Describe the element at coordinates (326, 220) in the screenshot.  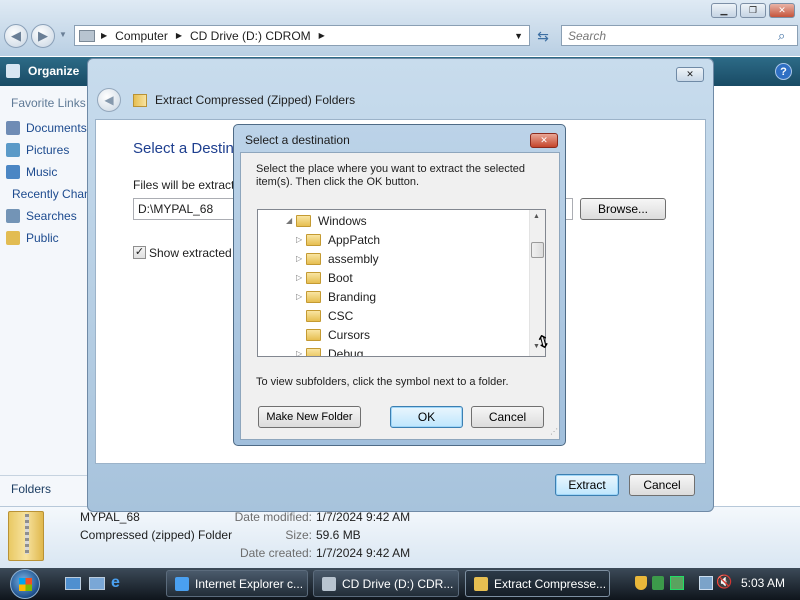
I see `tree-item: ◢ Windows` at that location.